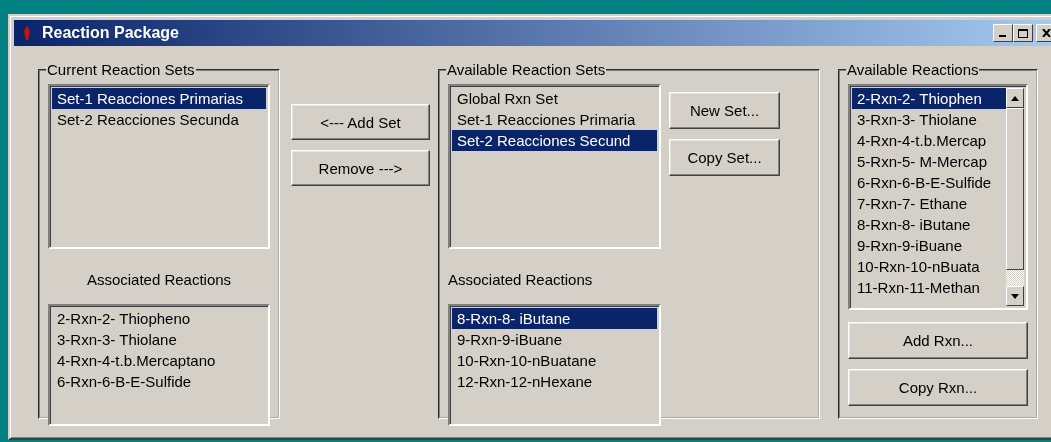  I want to click on group-label: Available Reaction Sets, so click(526, 70).